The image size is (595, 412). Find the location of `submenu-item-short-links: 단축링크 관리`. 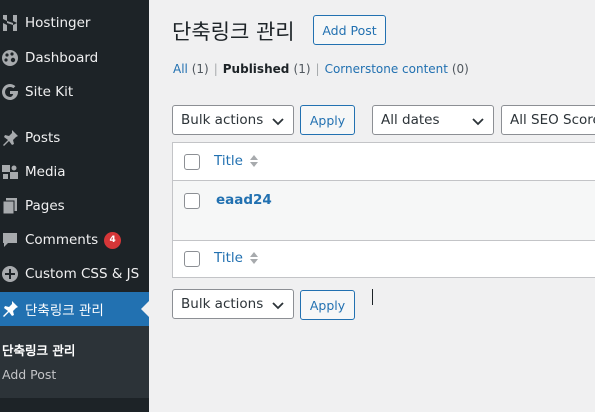

submenu-item-short-links: 단축링크 관리 is located at coordinates (38, 349).